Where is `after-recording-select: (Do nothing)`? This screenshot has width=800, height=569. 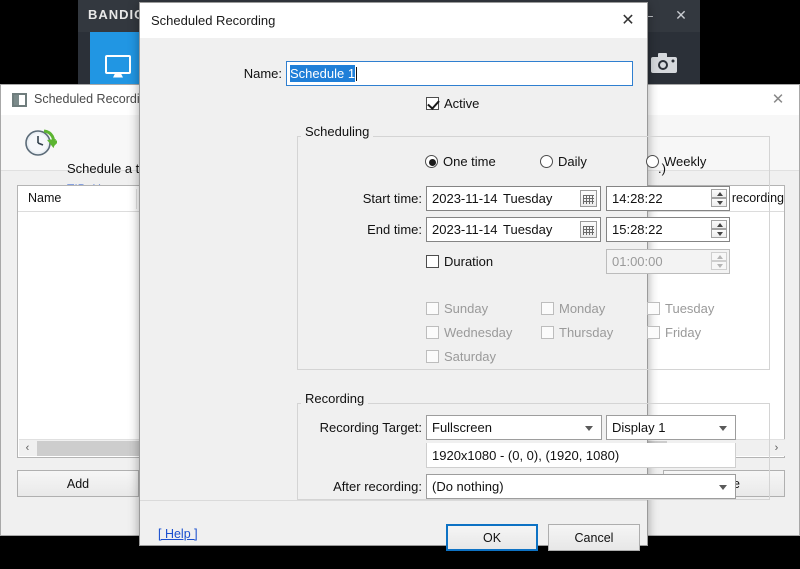
after-recording-select: (Do nothing) is located at coordinates (581, 486).